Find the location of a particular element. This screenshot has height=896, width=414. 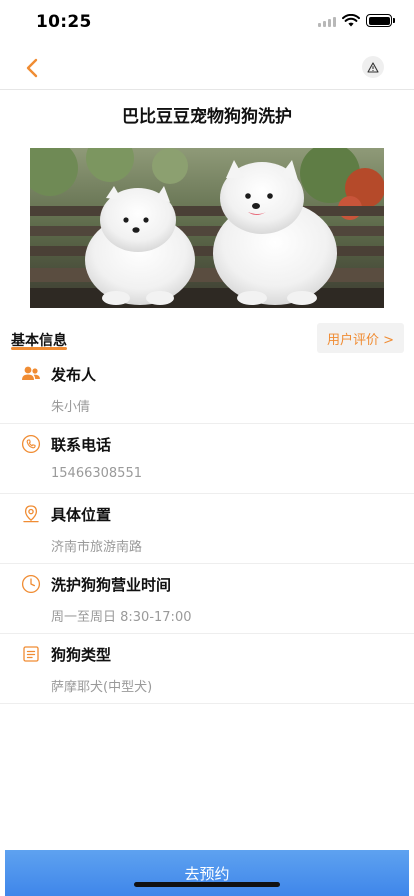

location-pin-icon is located at coordinates (31, 514).